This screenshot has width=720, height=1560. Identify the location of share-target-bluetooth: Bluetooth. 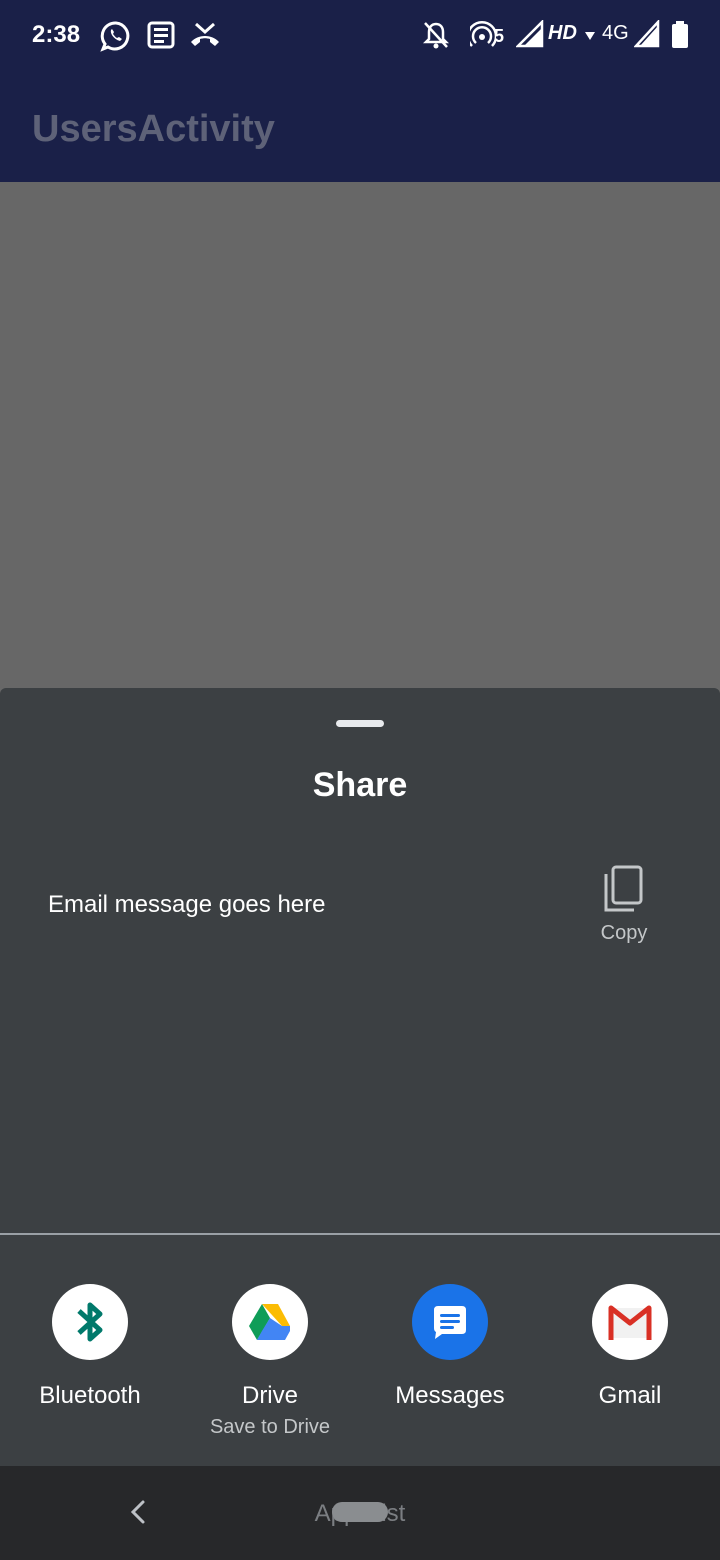
(90, 1369).